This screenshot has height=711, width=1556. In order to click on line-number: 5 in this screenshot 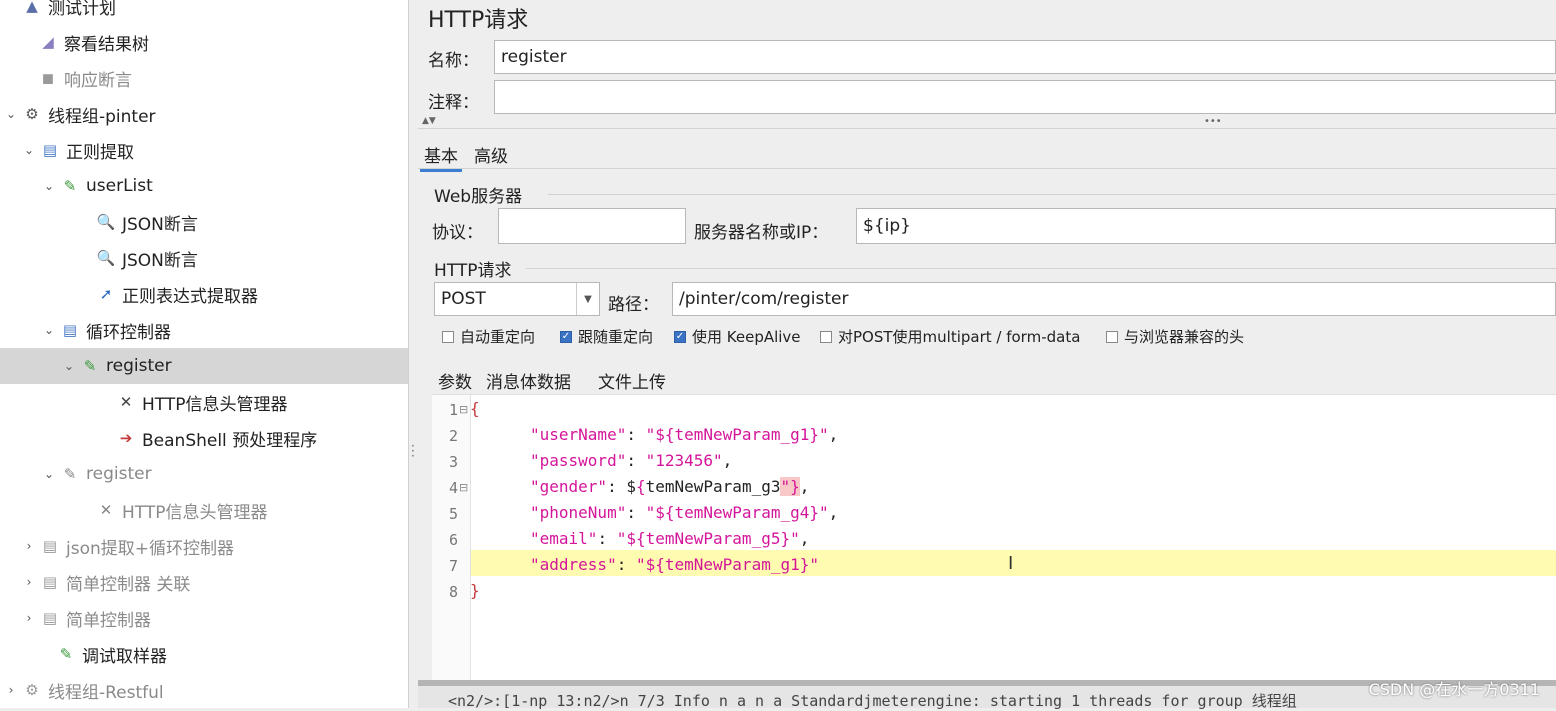, I will do `click(453, 514)`.